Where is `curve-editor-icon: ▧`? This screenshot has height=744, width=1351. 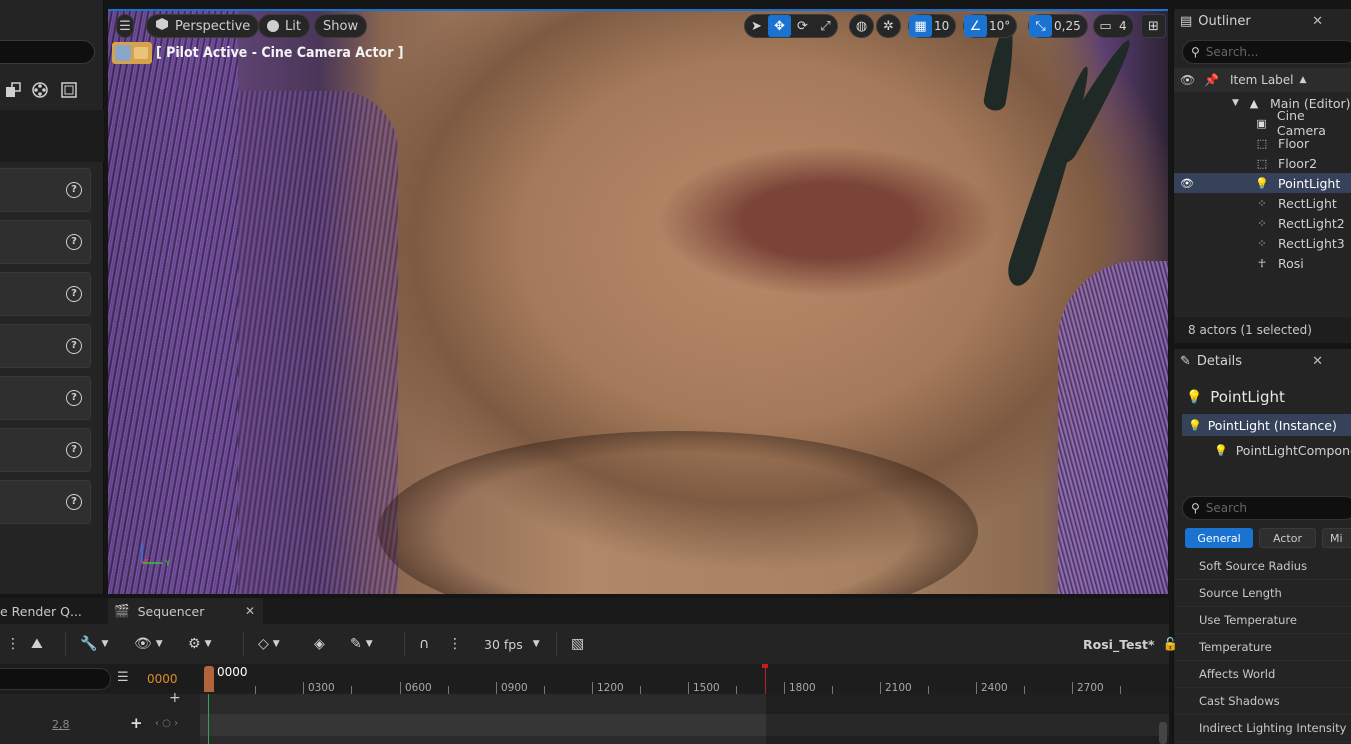
curve-editor-icon: ▧ is located at coordinates (577, 644).